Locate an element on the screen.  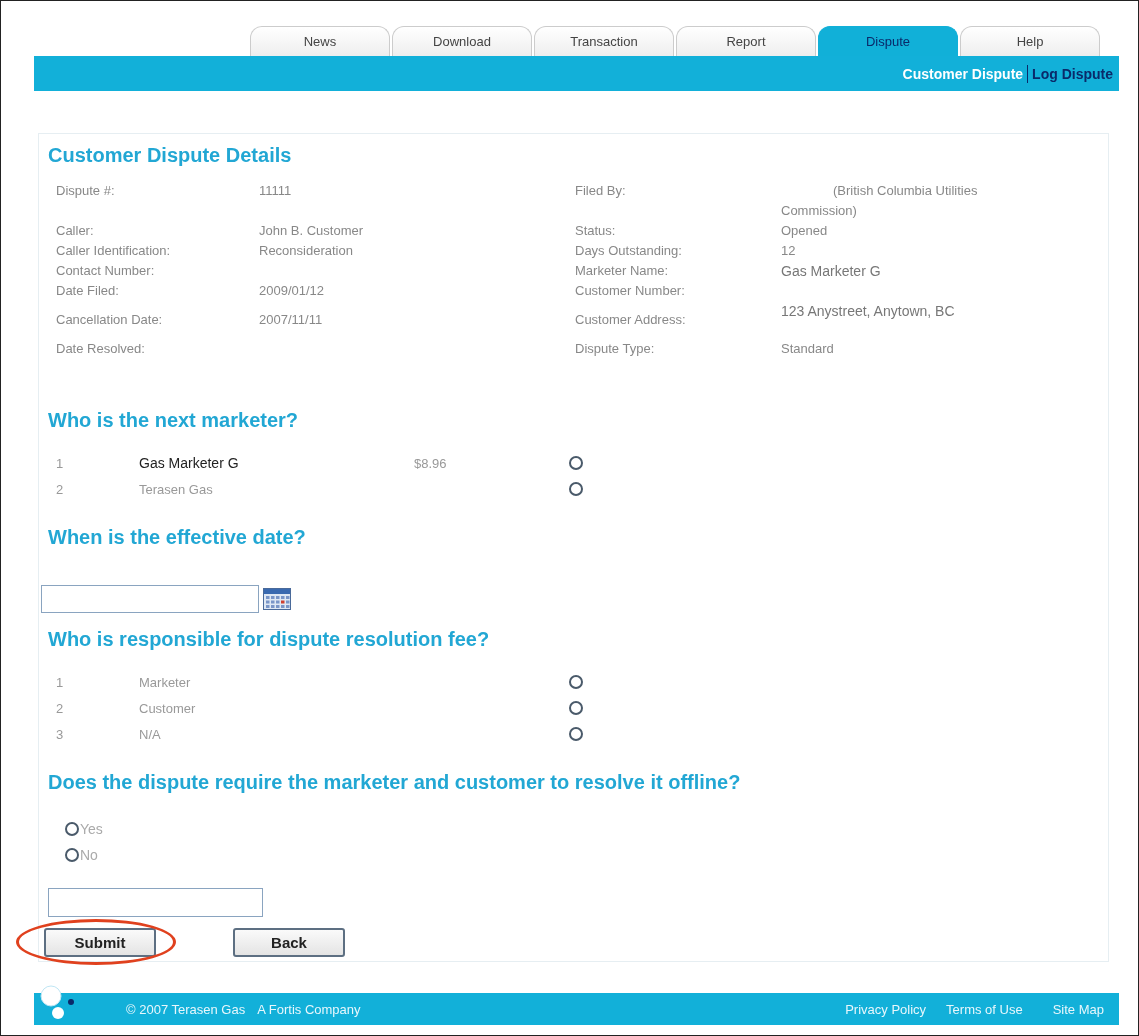
field-label: Dispute #: is located at coordinates (86, 191).